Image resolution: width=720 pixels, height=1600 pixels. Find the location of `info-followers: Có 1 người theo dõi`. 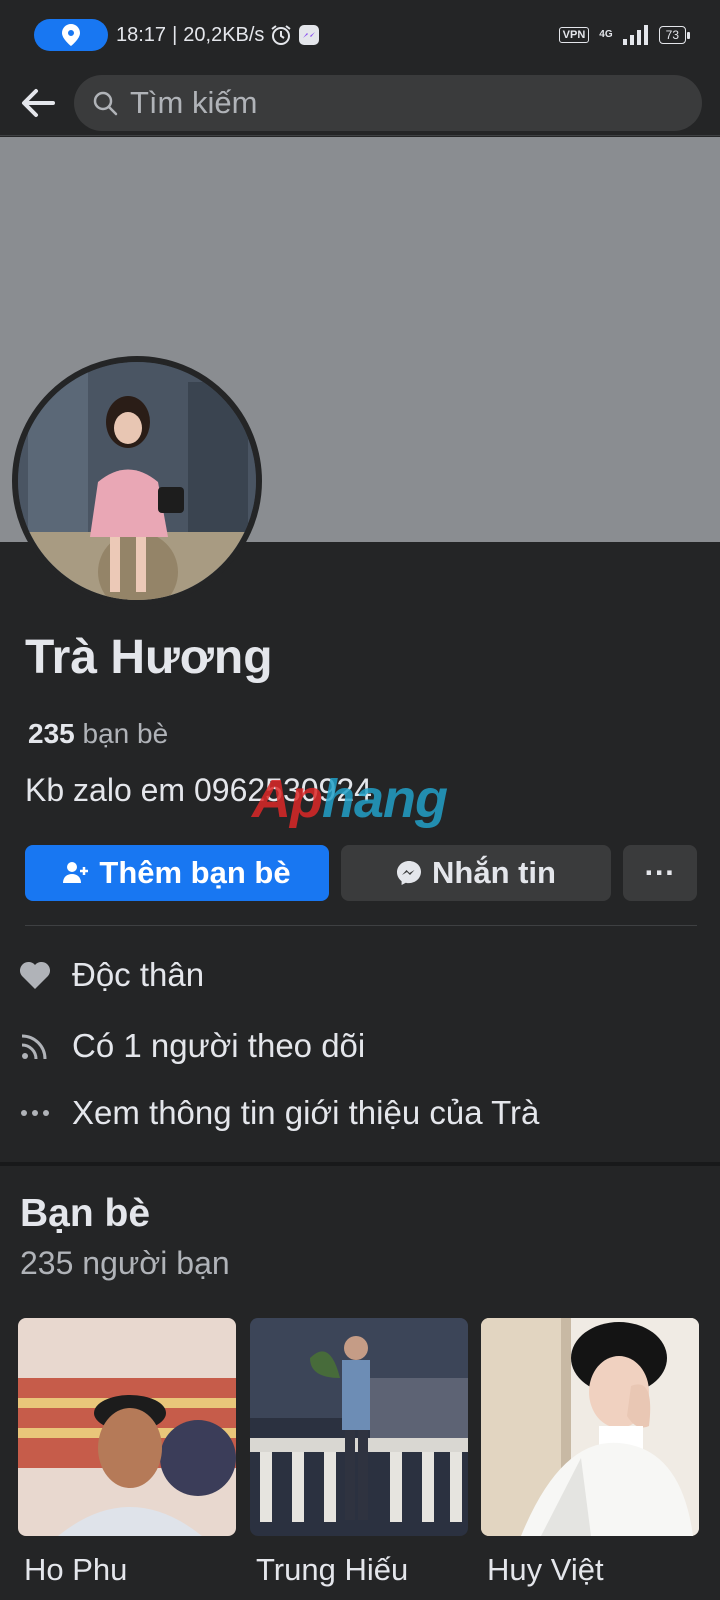

info-followers: Có 1 người theo dõi is located at coordinates (191, 1046).